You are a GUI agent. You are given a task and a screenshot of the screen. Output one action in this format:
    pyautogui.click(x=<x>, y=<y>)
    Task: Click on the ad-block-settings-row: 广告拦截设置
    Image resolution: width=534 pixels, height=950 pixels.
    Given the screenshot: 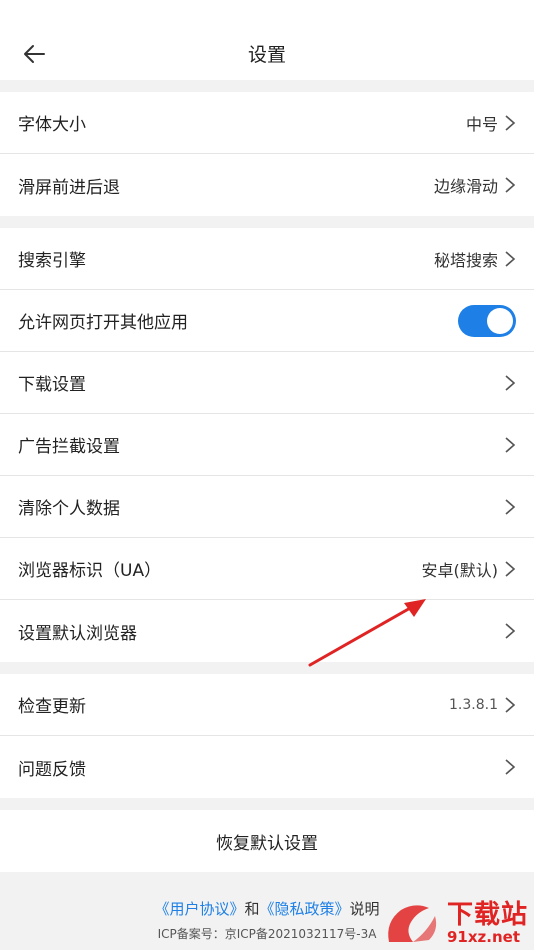 What is the action you would take?
    pyautogui.click(x=267, y=445)
    